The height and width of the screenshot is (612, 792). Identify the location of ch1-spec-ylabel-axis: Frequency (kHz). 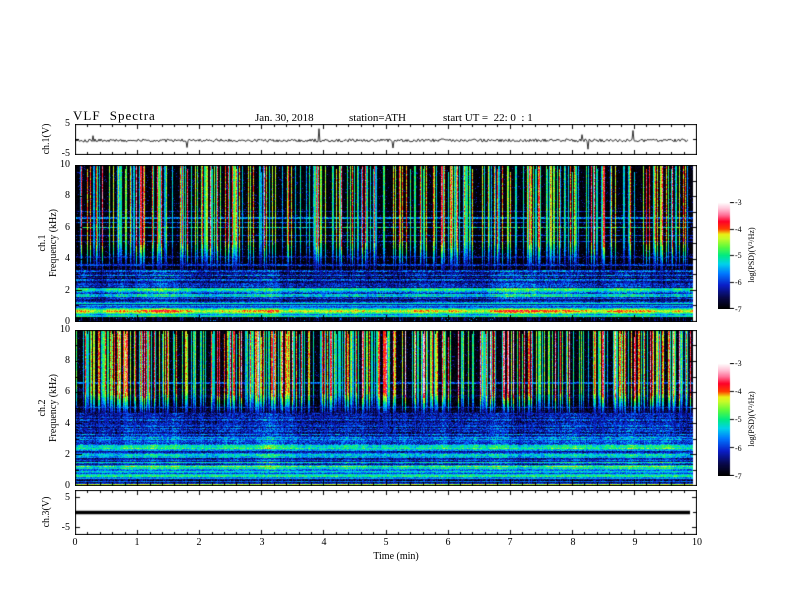
(53, 243).